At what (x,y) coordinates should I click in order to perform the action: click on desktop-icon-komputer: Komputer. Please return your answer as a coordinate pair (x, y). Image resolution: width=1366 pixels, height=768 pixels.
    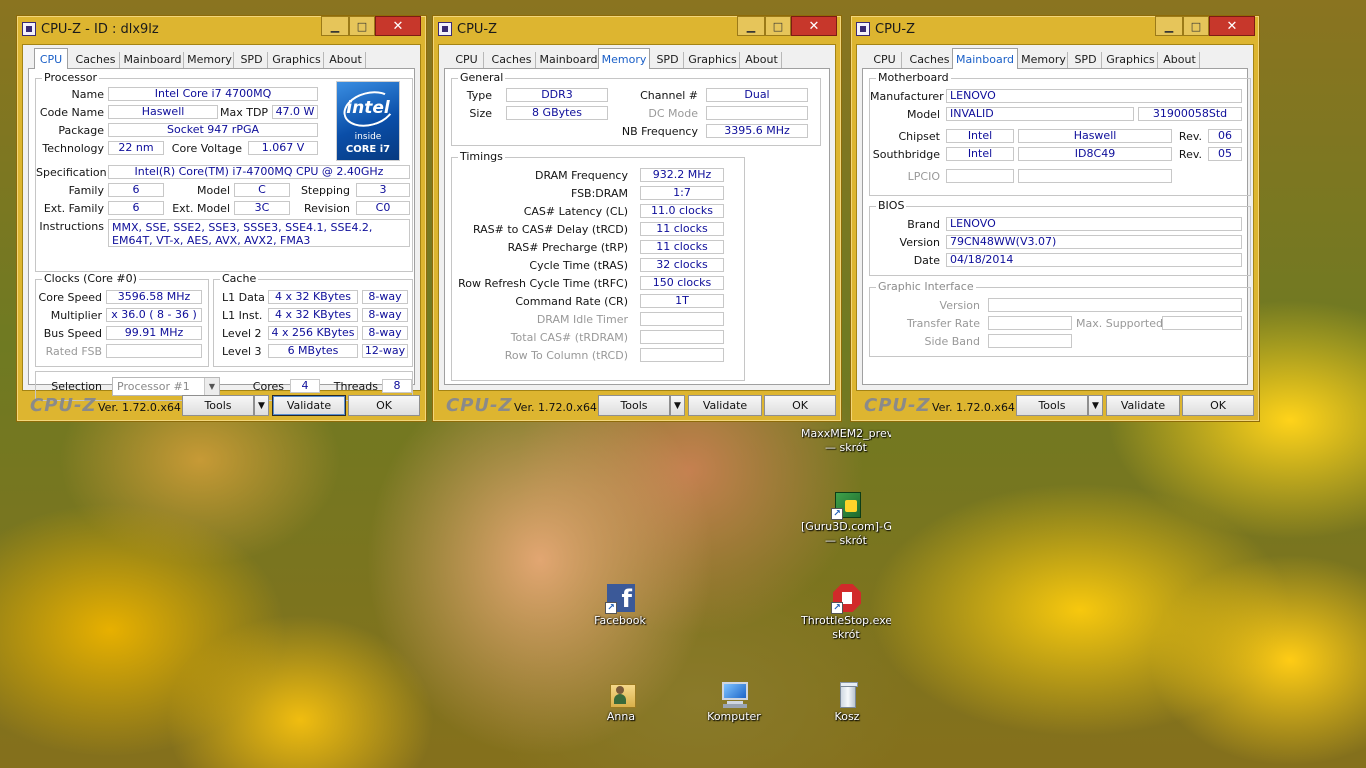
    Looking at the image, I should click on (734, 702).